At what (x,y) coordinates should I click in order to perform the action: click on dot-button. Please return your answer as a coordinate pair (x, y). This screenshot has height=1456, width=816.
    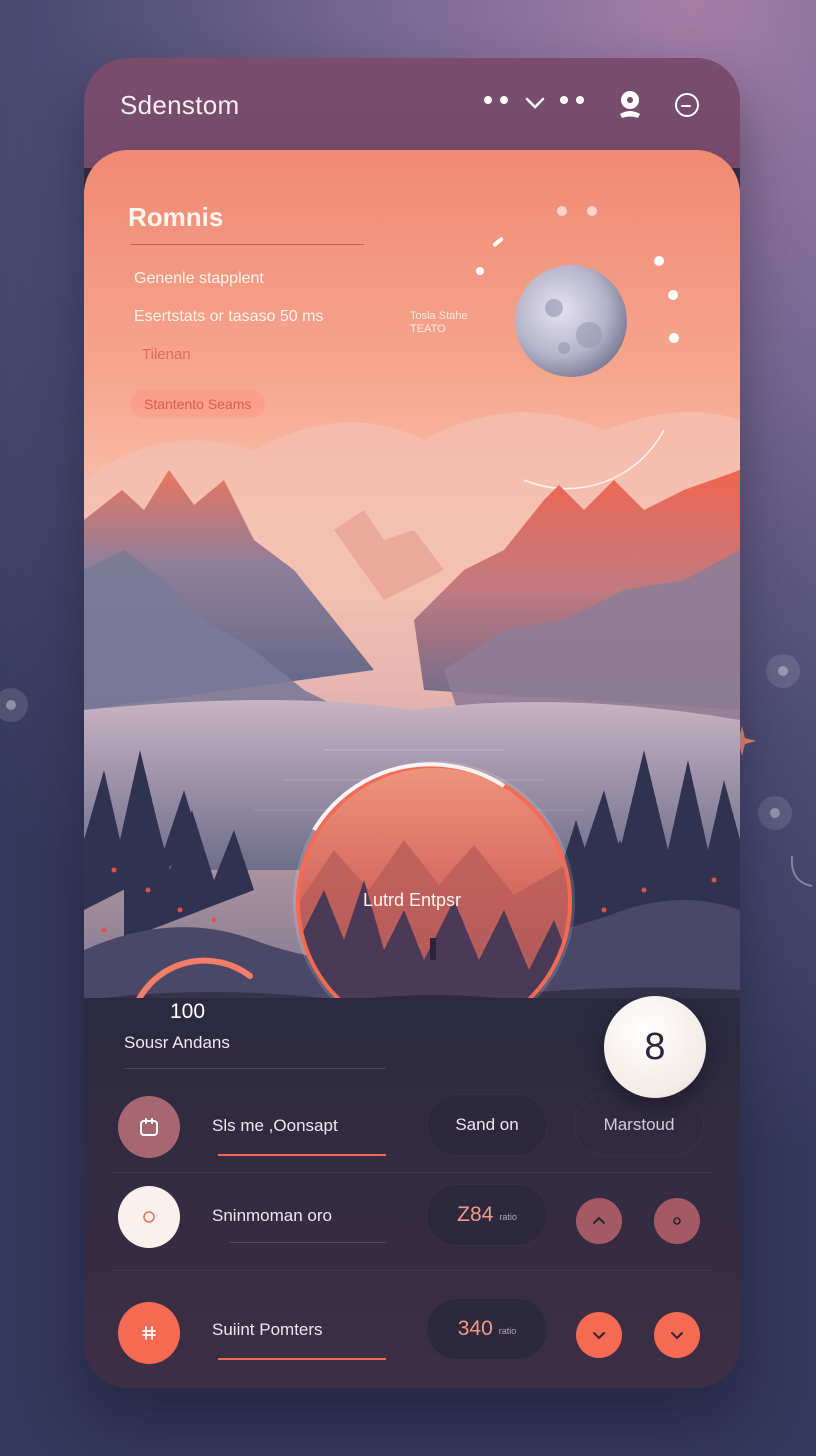
    Looking at the image, I should click on (677, 1221).